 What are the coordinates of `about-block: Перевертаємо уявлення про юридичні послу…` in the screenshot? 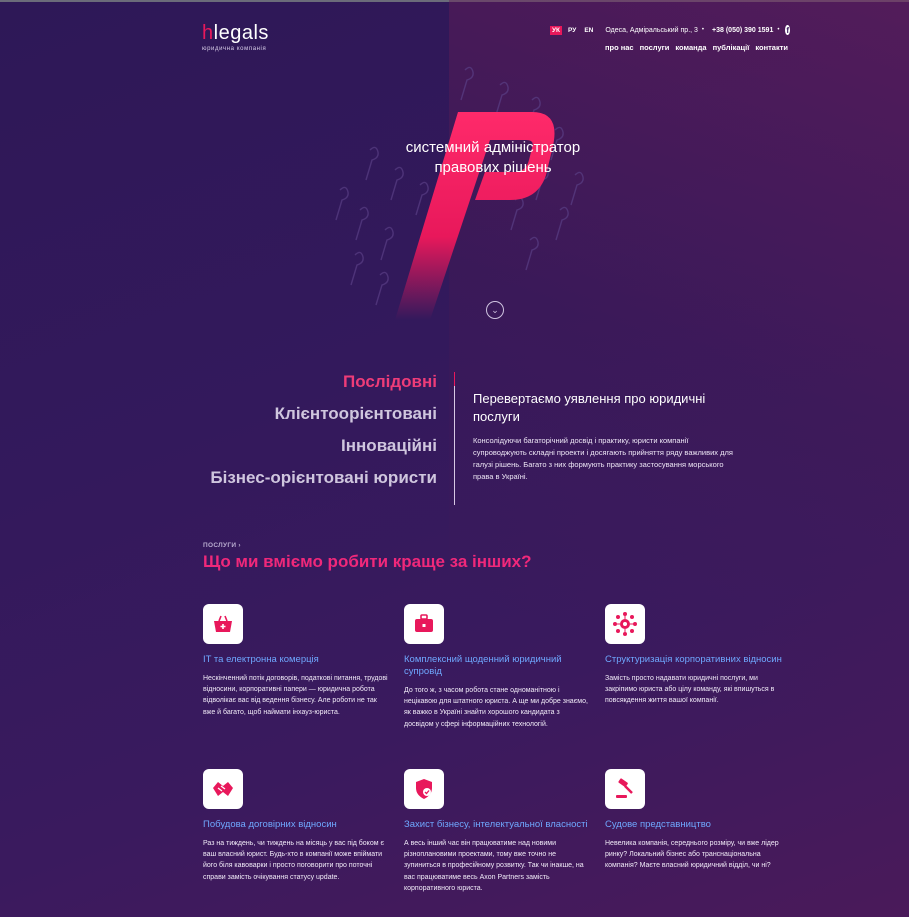 It's located at (608, 436).